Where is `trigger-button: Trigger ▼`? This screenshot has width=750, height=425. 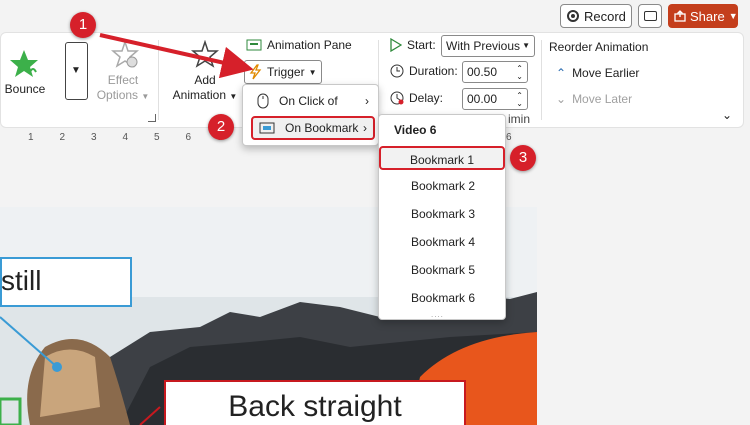 trigger-button: Trigger ▼ is located at coordinates (283, 72).